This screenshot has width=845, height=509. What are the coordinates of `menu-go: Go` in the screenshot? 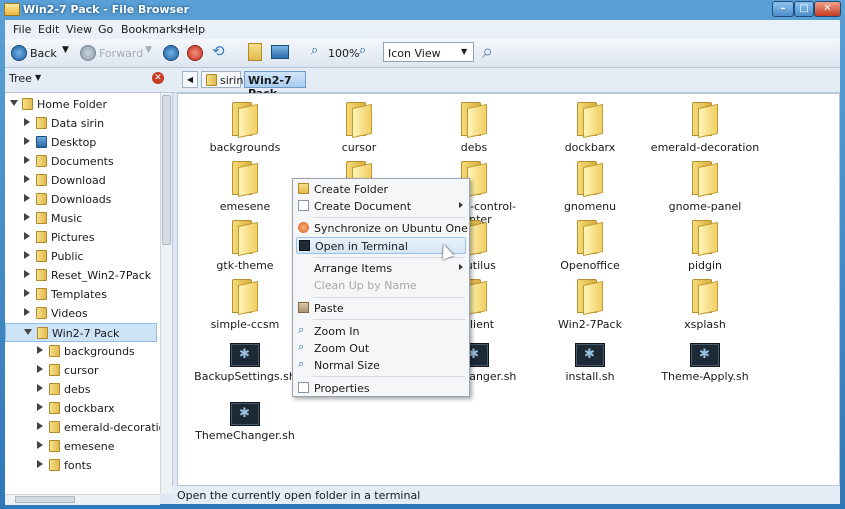 It's located at (105, 29).